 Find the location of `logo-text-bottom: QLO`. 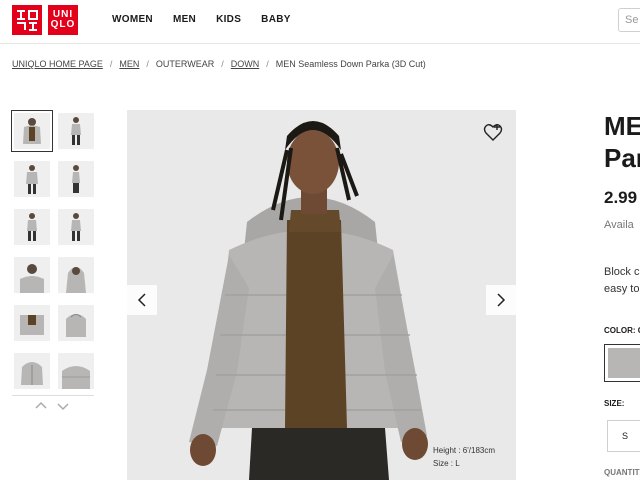

logo-text-bottom: QLO is located at coordinates (63, 24).